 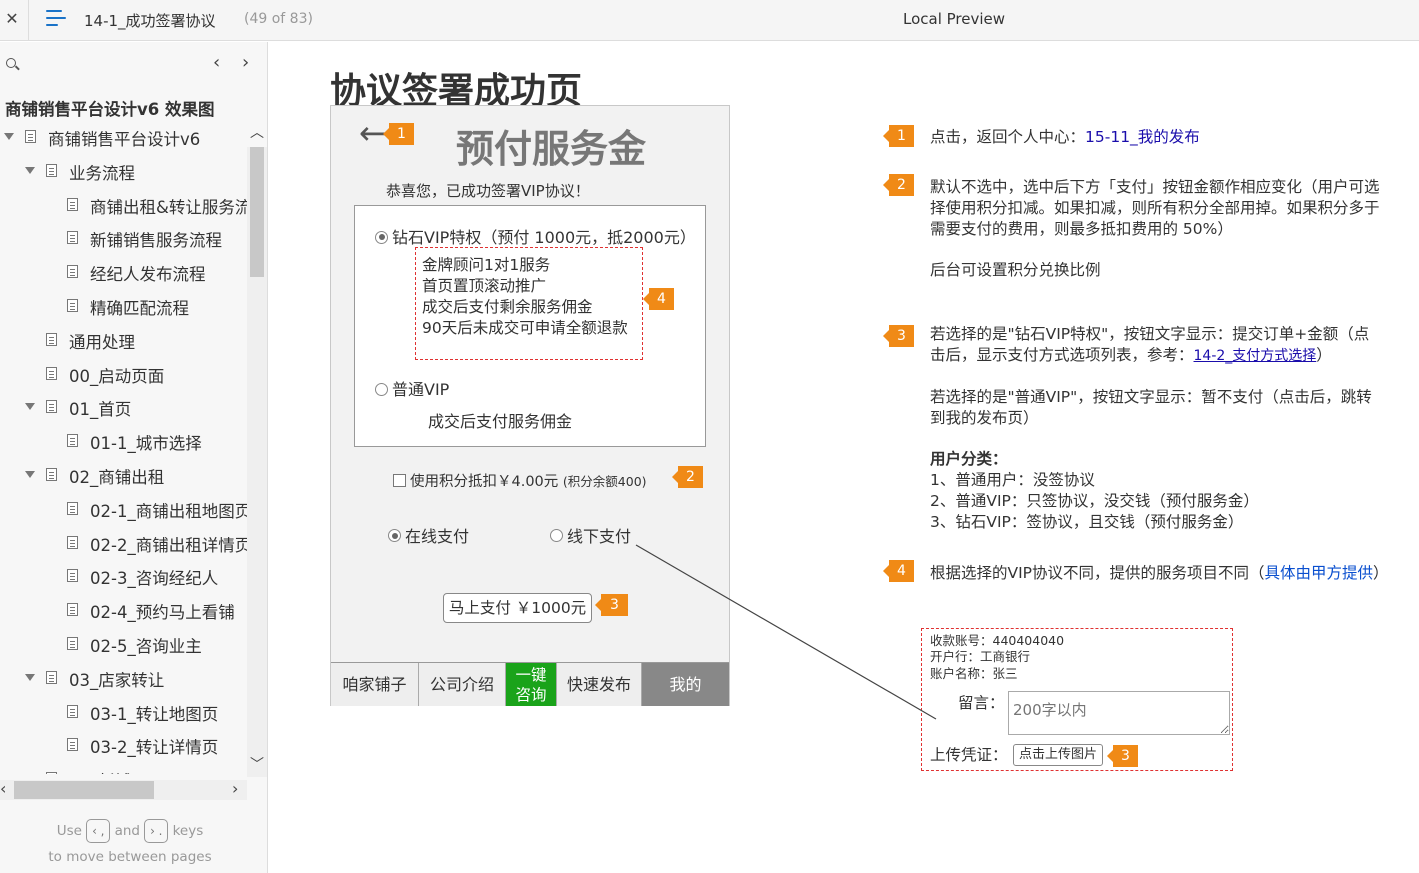 I want to click on sidebar-item-label: 01-1_城市选择, so click(x=146, y=444).